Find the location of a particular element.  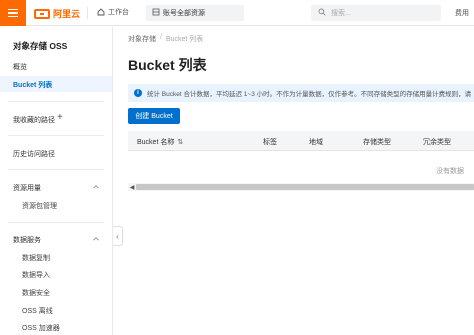

aliyun-logo-icon is located at coordinates (42, 13).